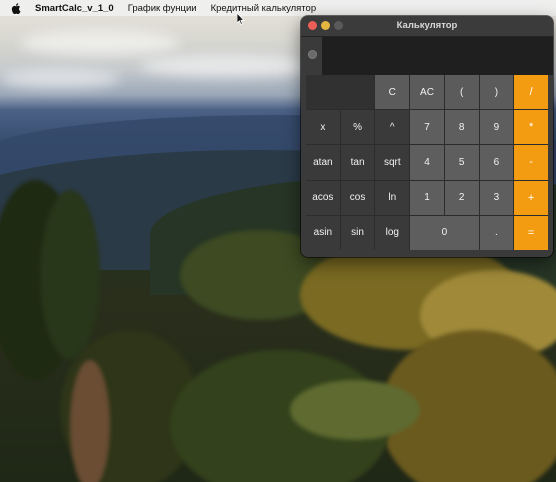 The width and height of the screenshot is (556, 482). What do you see at coordinates (531, 162) in the screenshot?
I see `key-subtract: -` at bounding box center [531, 162].